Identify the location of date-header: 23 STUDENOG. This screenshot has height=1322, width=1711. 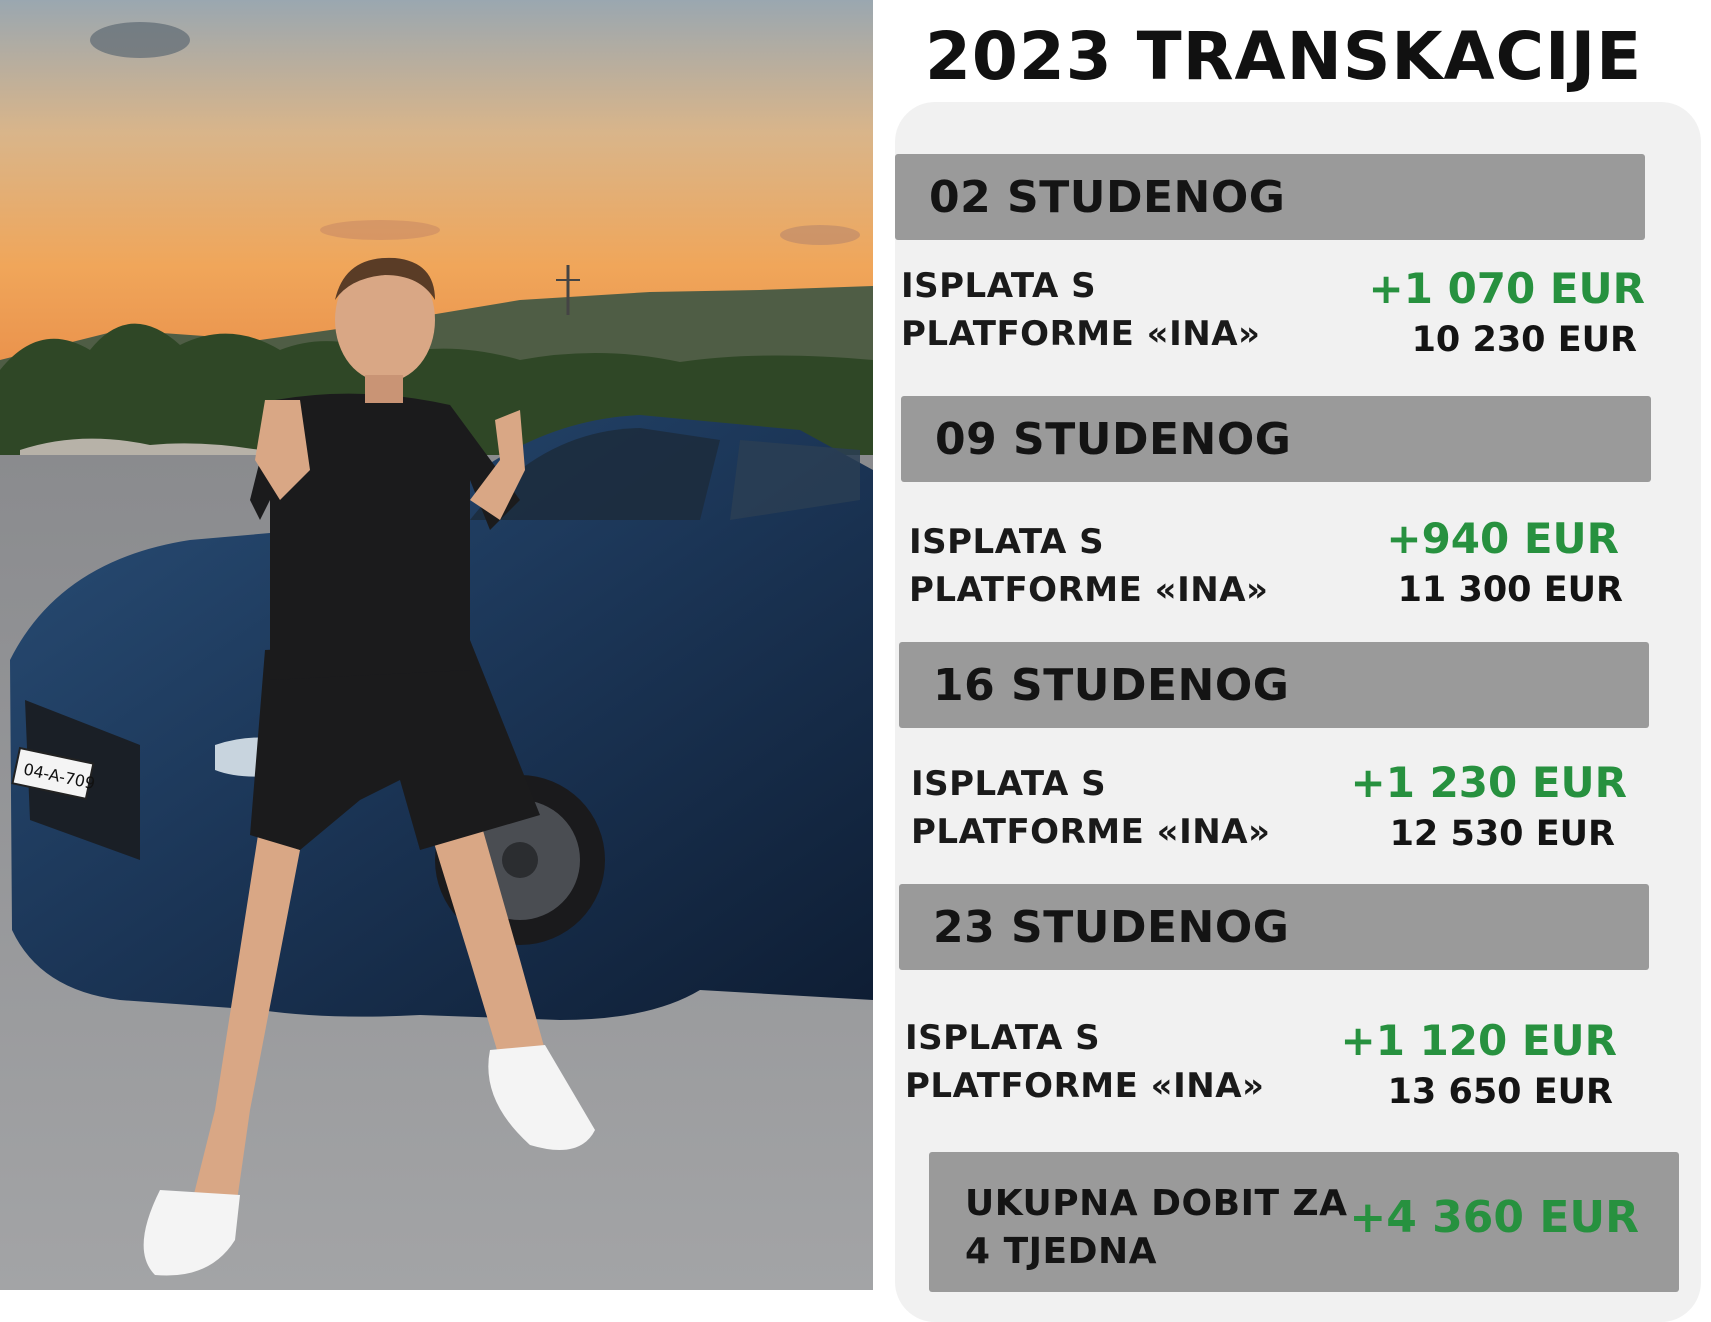
(1274, 927).